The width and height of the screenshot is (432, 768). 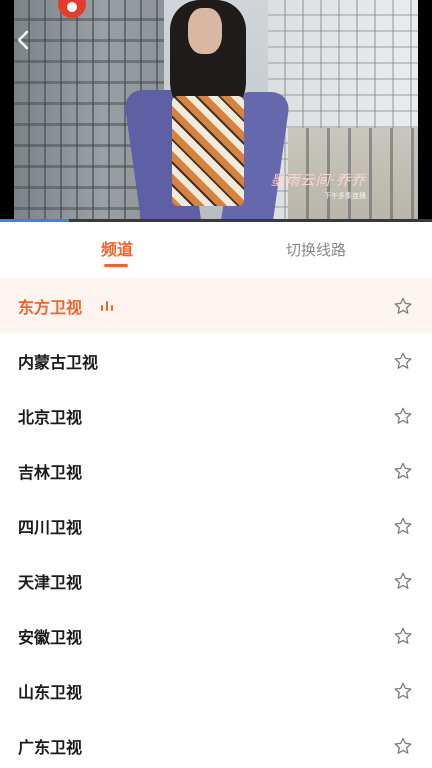 I want to click on channel-row: 内蒙古卫视, so click(x=216, y=360).